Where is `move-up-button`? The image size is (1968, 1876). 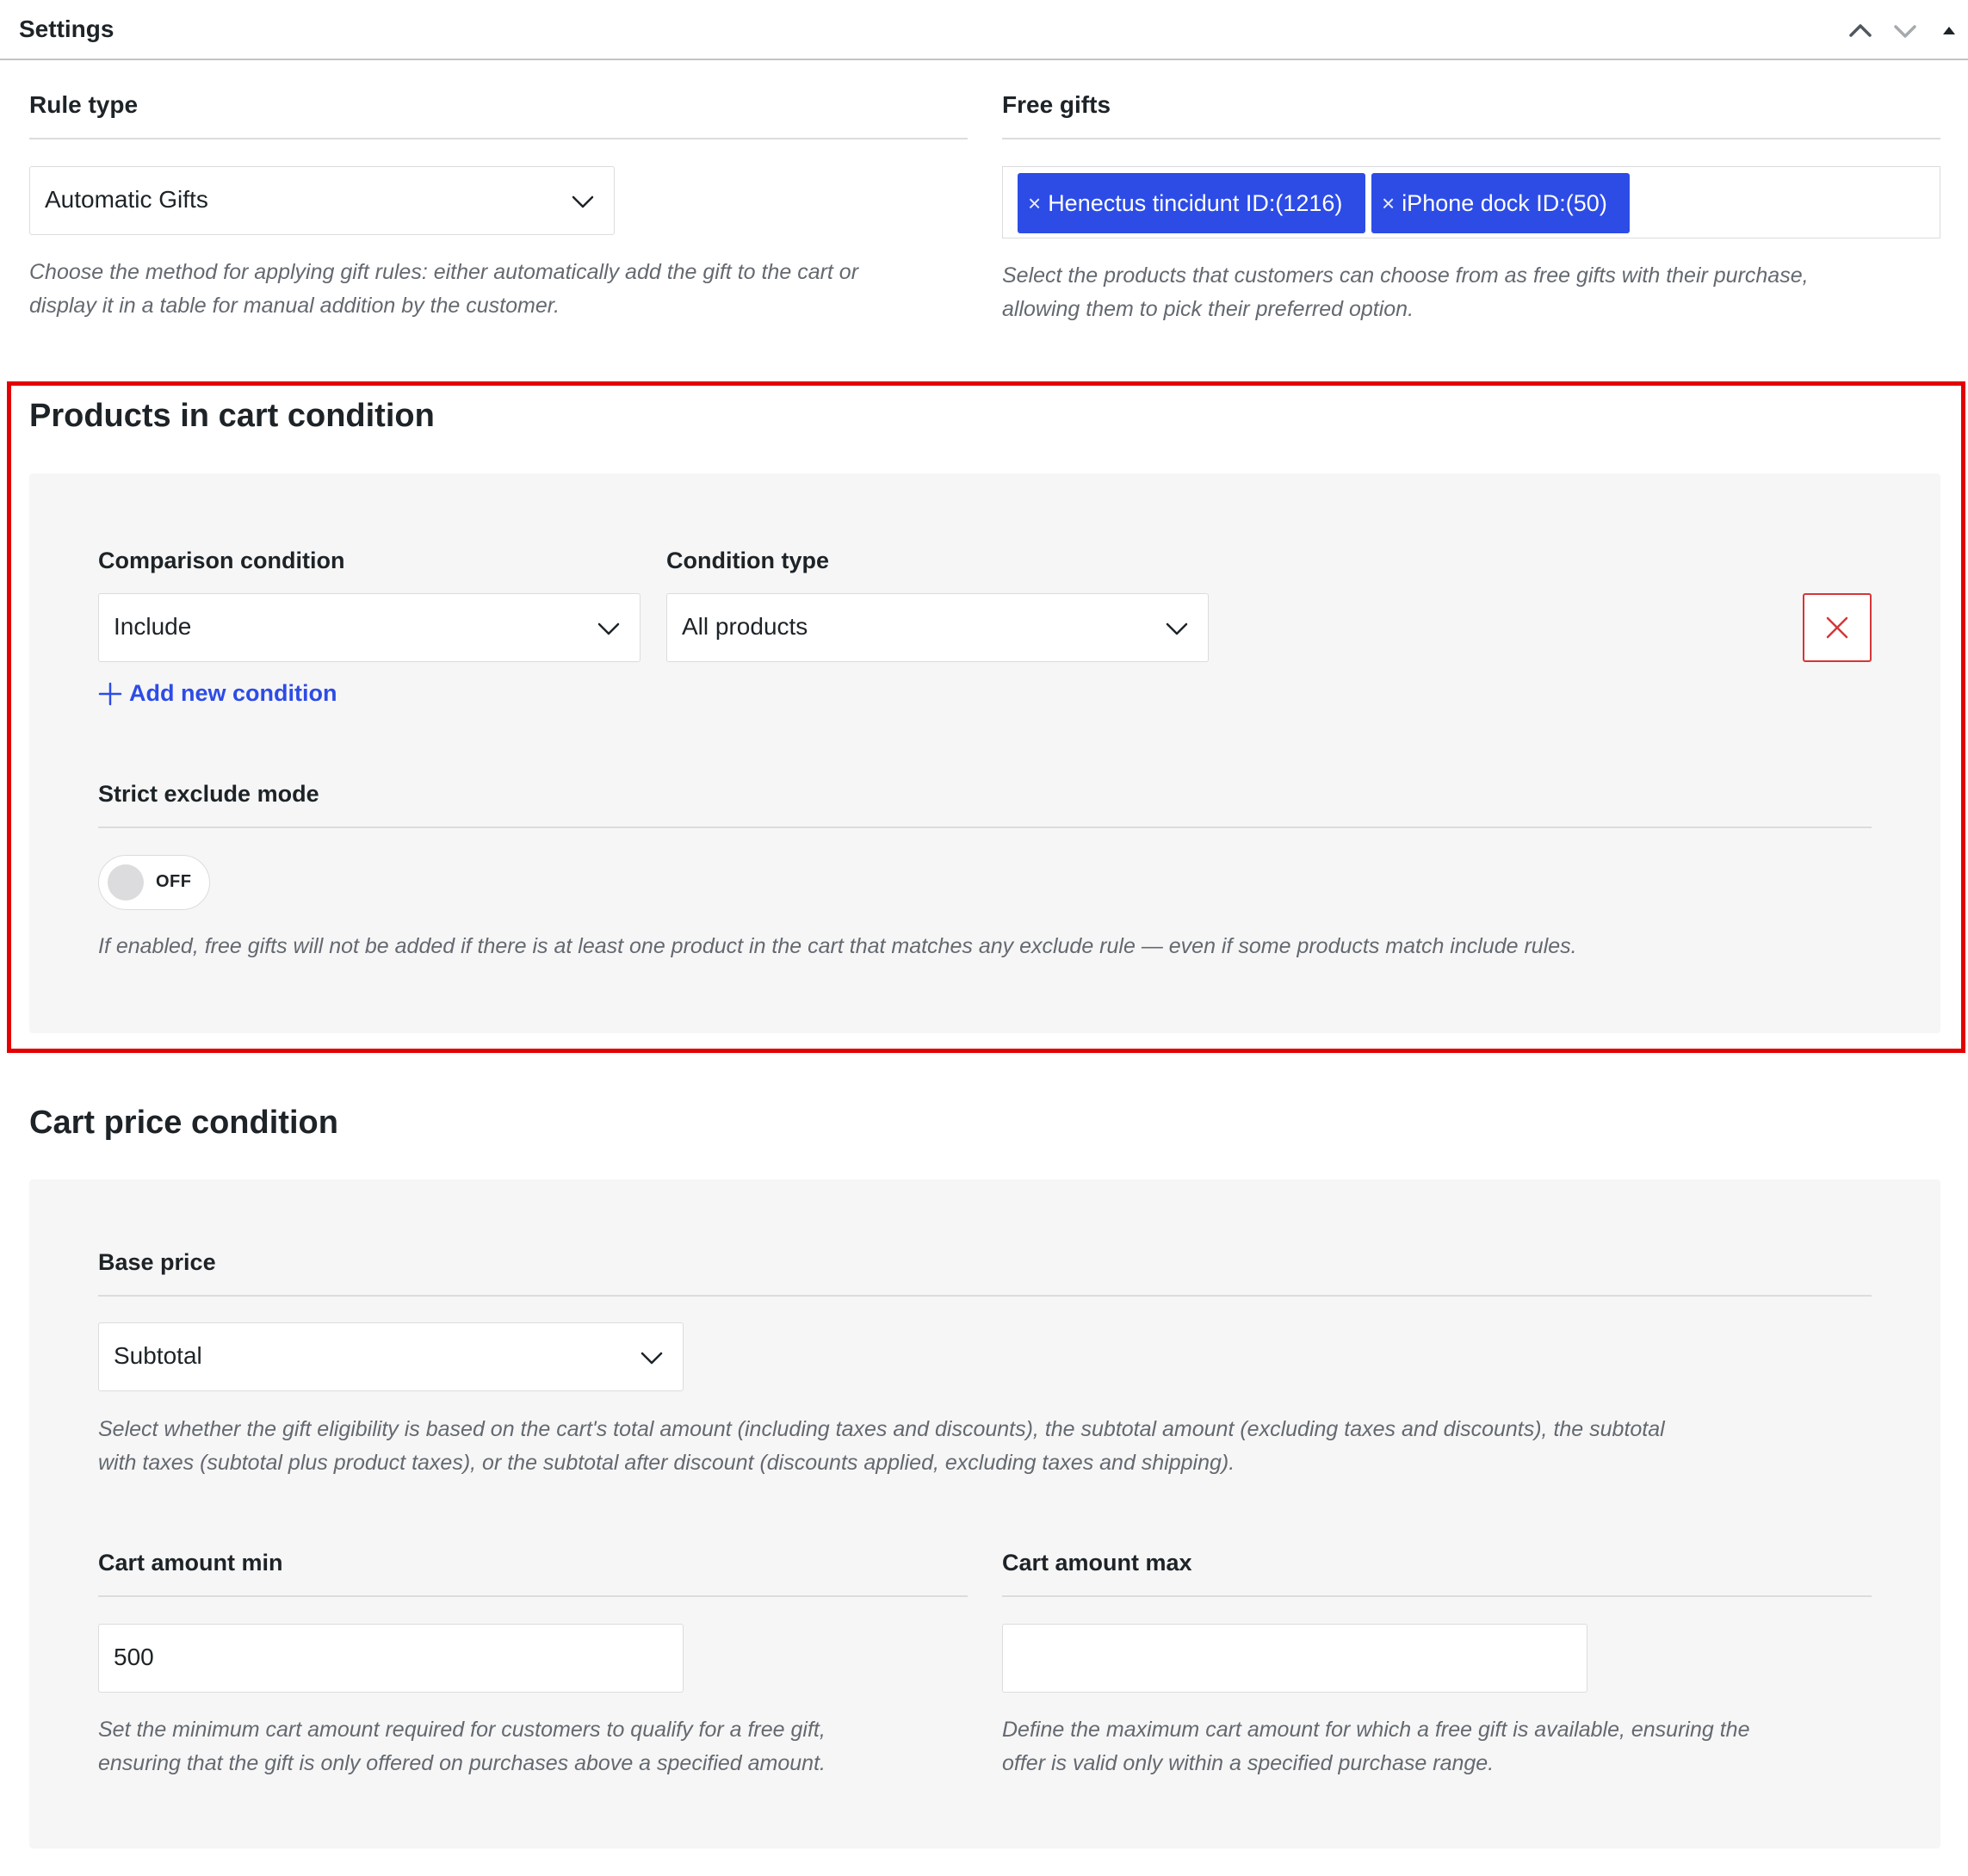
move-up-button is located at coordinates (1861, 31).